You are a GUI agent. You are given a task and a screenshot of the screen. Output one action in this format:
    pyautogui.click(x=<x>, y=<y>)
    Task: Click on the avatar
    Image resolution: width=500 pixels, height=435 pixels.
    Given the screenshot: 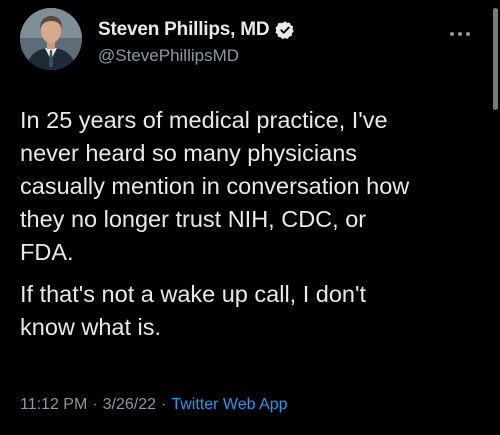 What is the action you would take?
    pyautogui.click(x=51, y=39)
    